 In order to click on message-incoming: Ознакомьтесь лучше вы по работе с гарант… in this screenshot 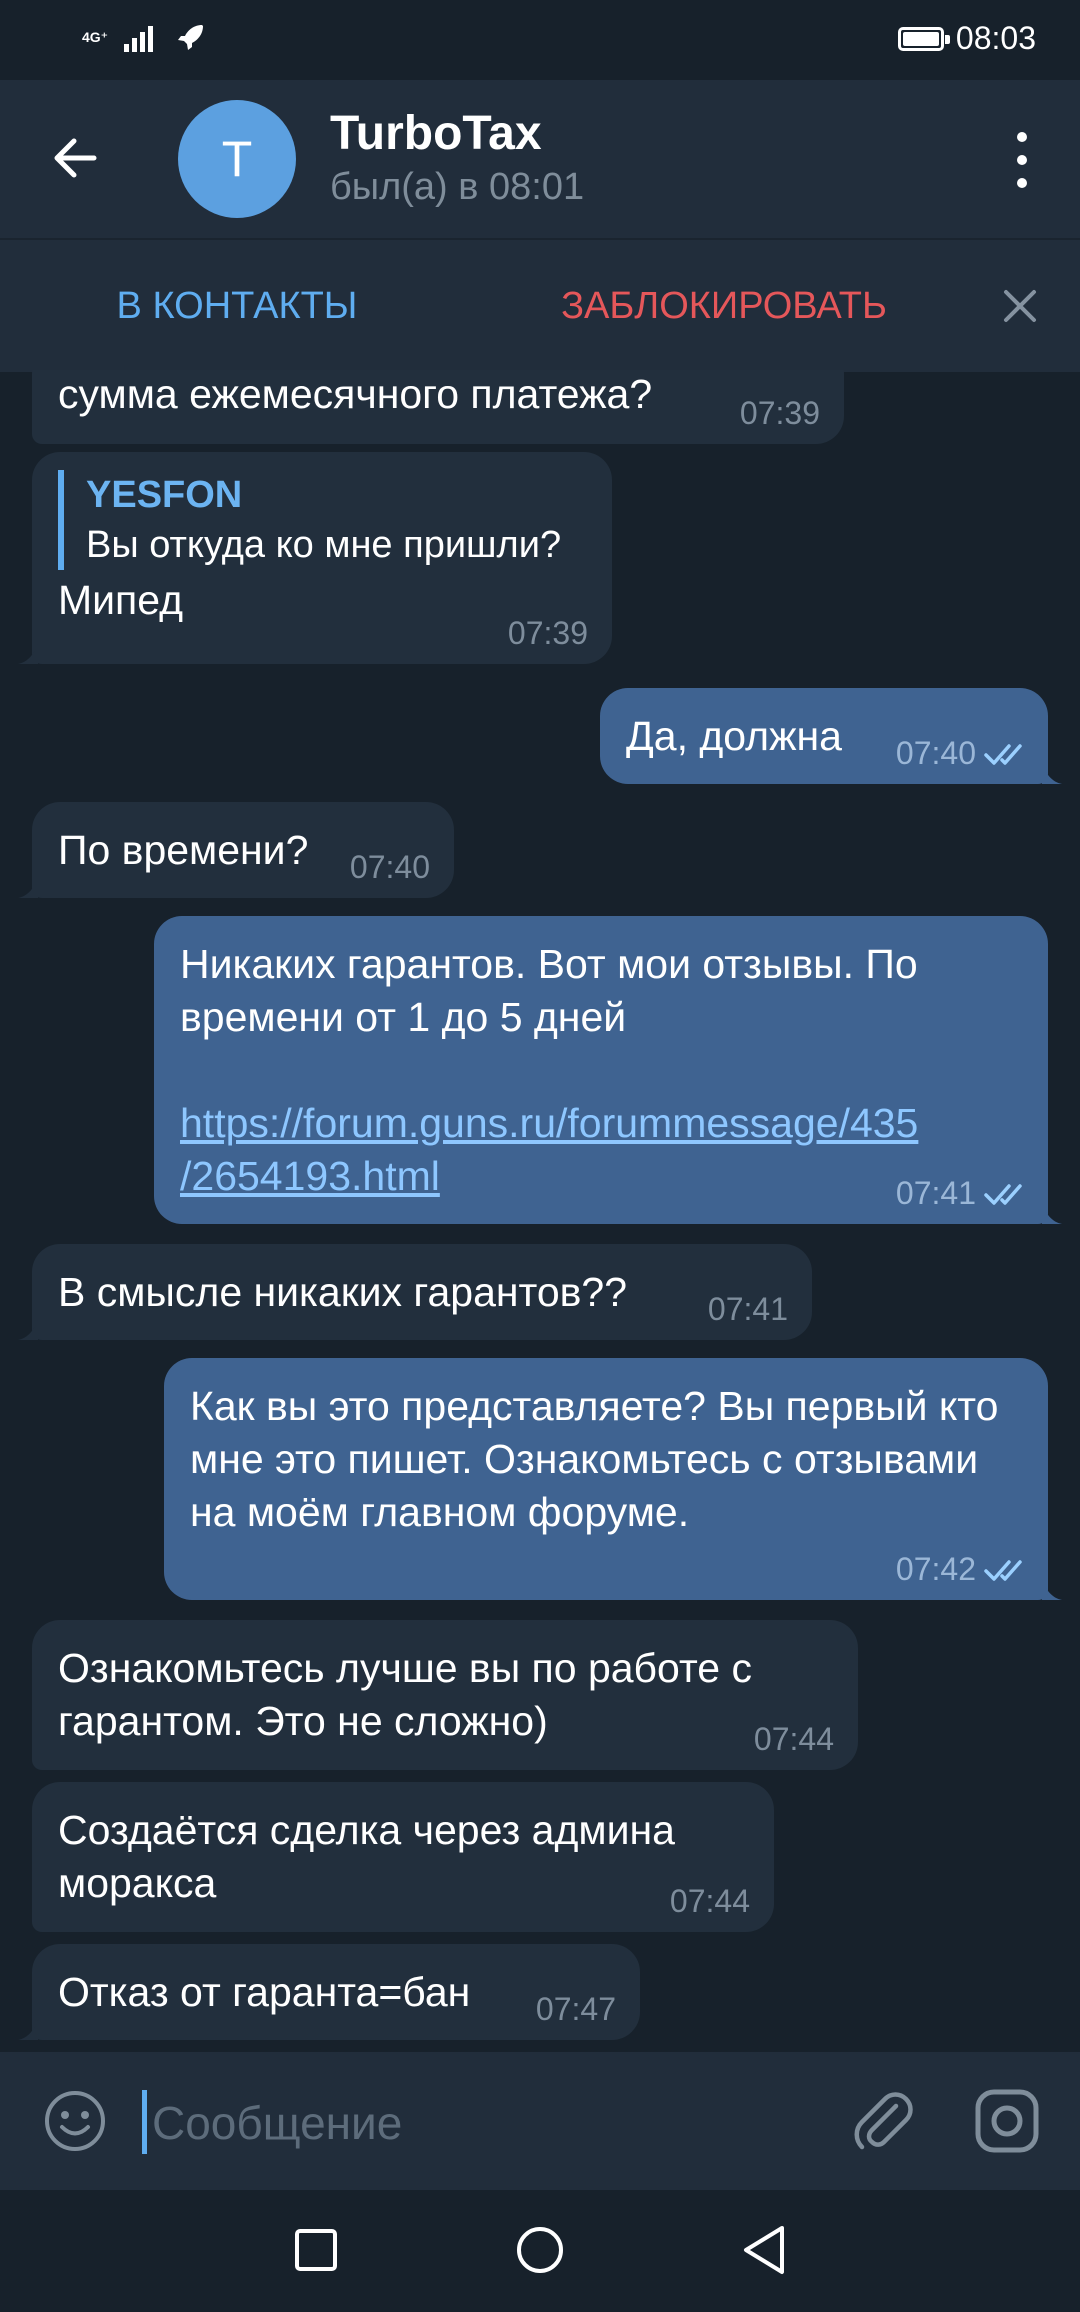, I will do `click(445, 1695)`.